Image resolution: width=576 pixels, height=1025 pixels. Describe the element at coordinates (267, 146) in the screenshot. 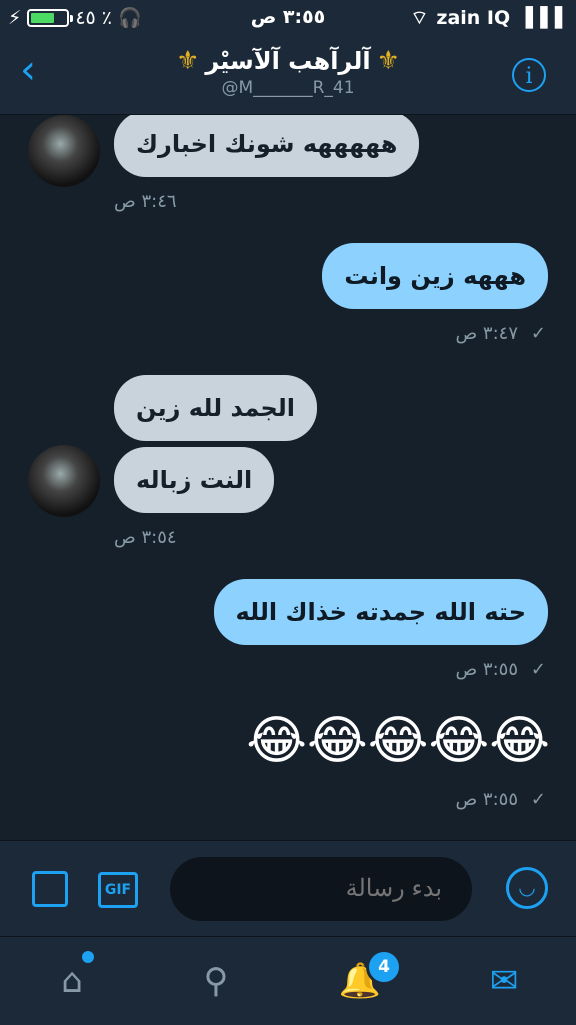

I see `incoming-message: هههههه شونك اخبارك` at that location.